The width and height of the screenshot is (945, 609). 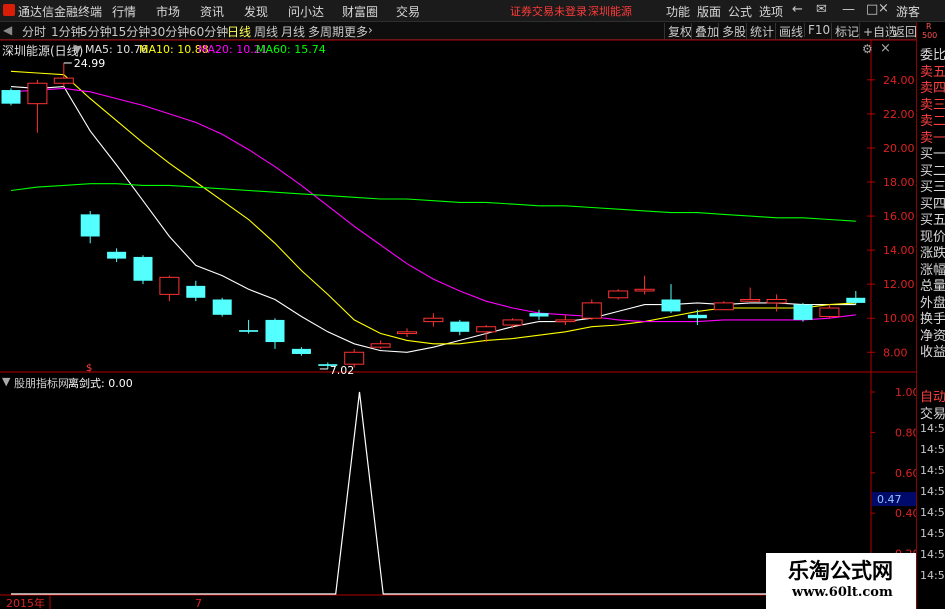 What do you see at coordinates (89, 368) in the screenshot?
I see `dividend-marker: $` at bounding box center [89, 368].